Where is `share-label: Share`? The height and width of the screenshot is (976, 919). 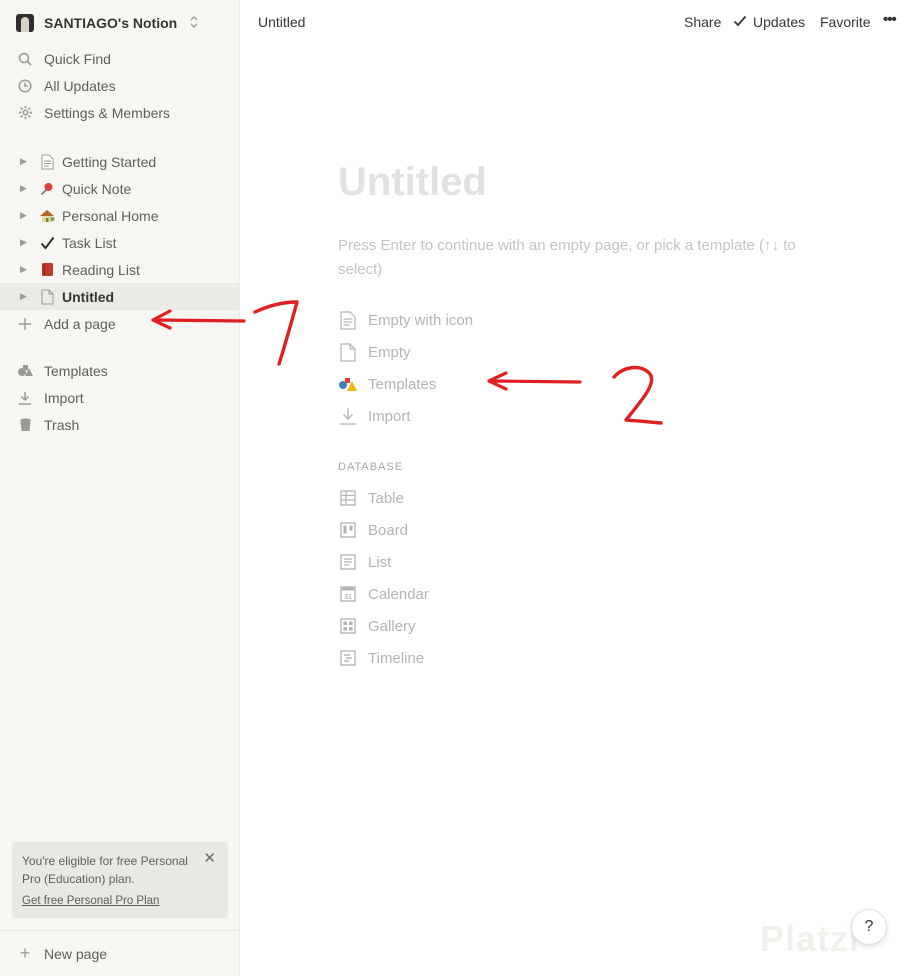
share-label: Share is located at coordinates (703, 22).